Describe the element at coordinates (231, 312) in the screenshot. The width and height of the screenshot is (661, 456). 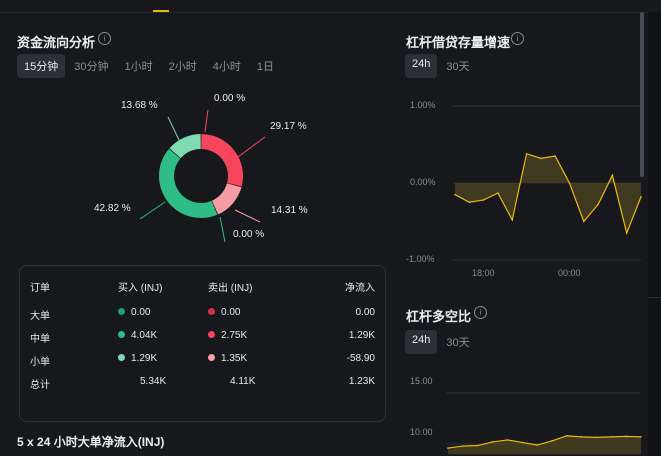
I see `sell-value: 0.00` at that location.